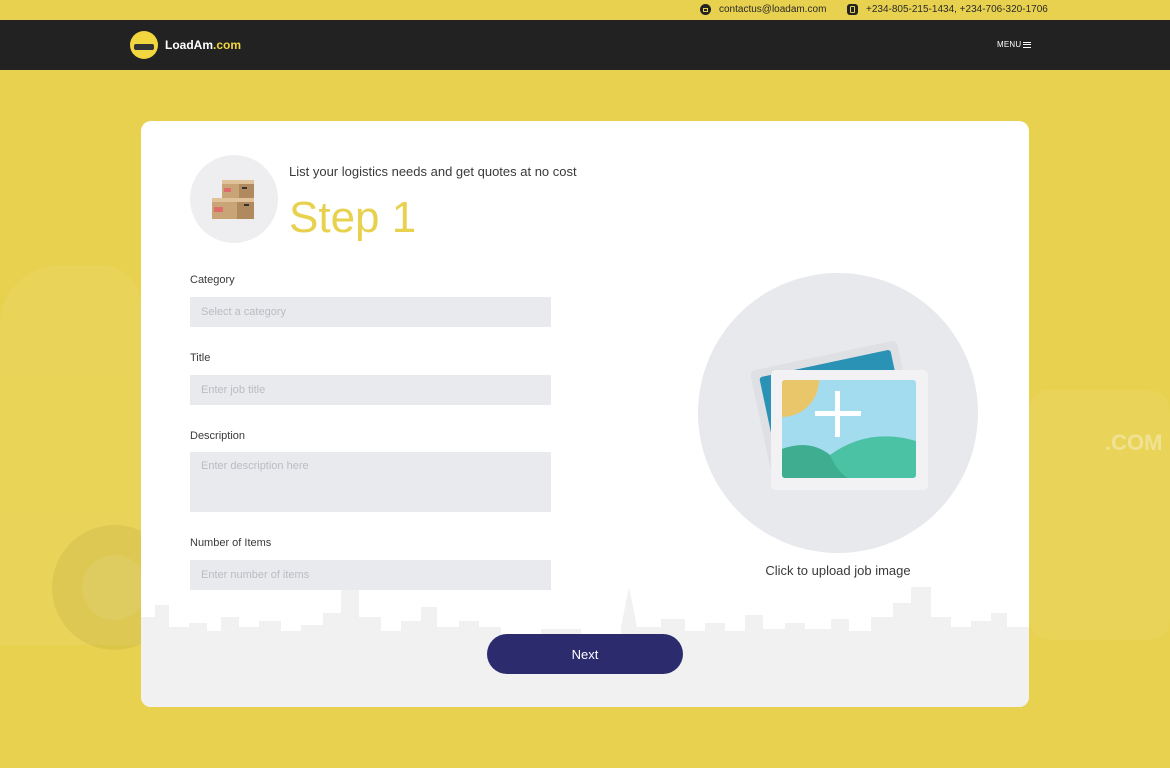 Image resolution: width=1170 pixels, height=768 pixels. Describe the element at coordinates (705, 9) in the screenshot. I see `mail-icon` at that location.